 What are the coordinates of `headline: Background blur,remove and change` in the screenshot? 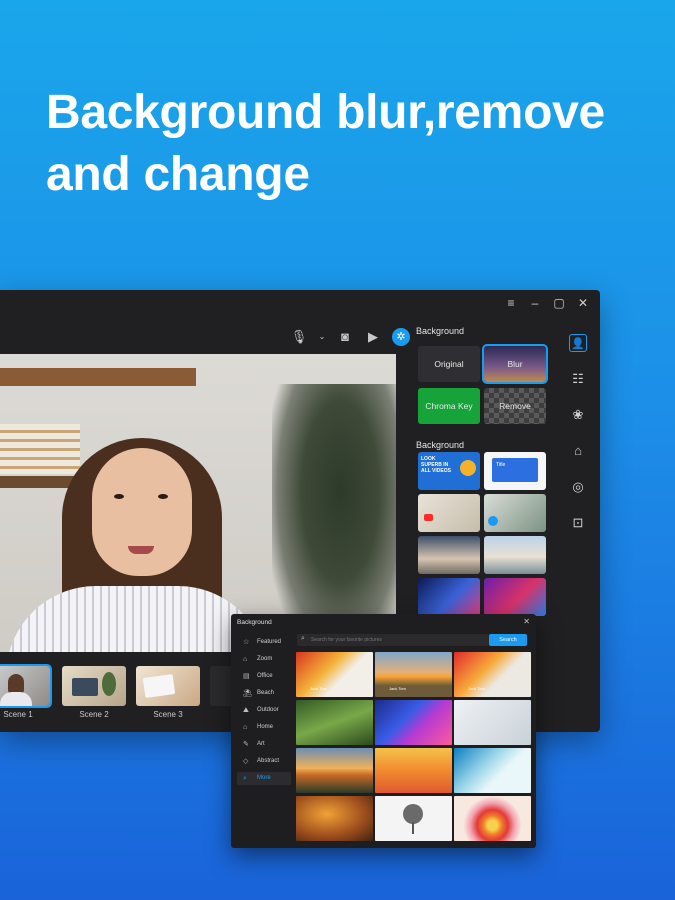 It's located at (325, 143).